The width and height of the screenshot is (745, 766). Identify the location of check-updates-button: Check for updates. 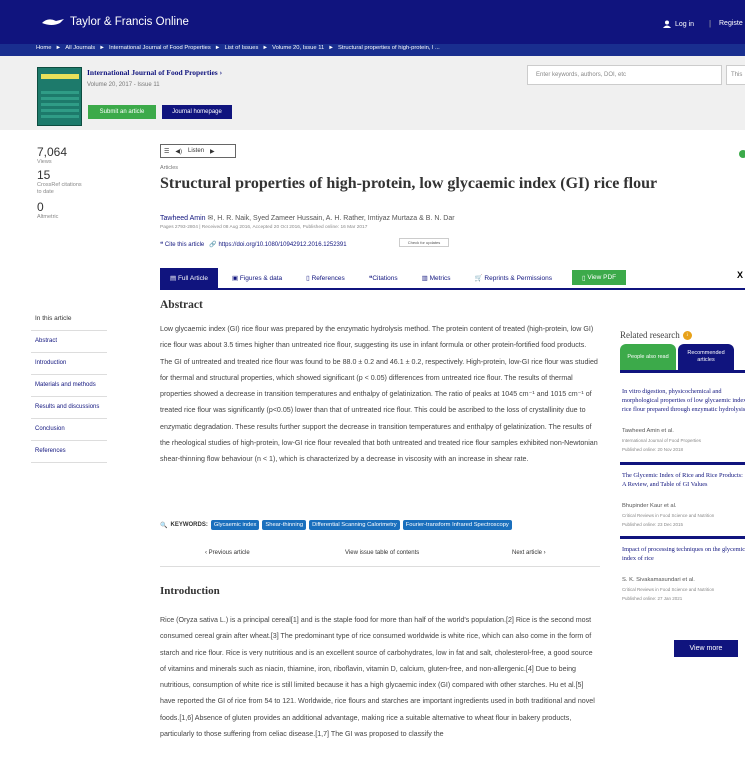
(424, 242).